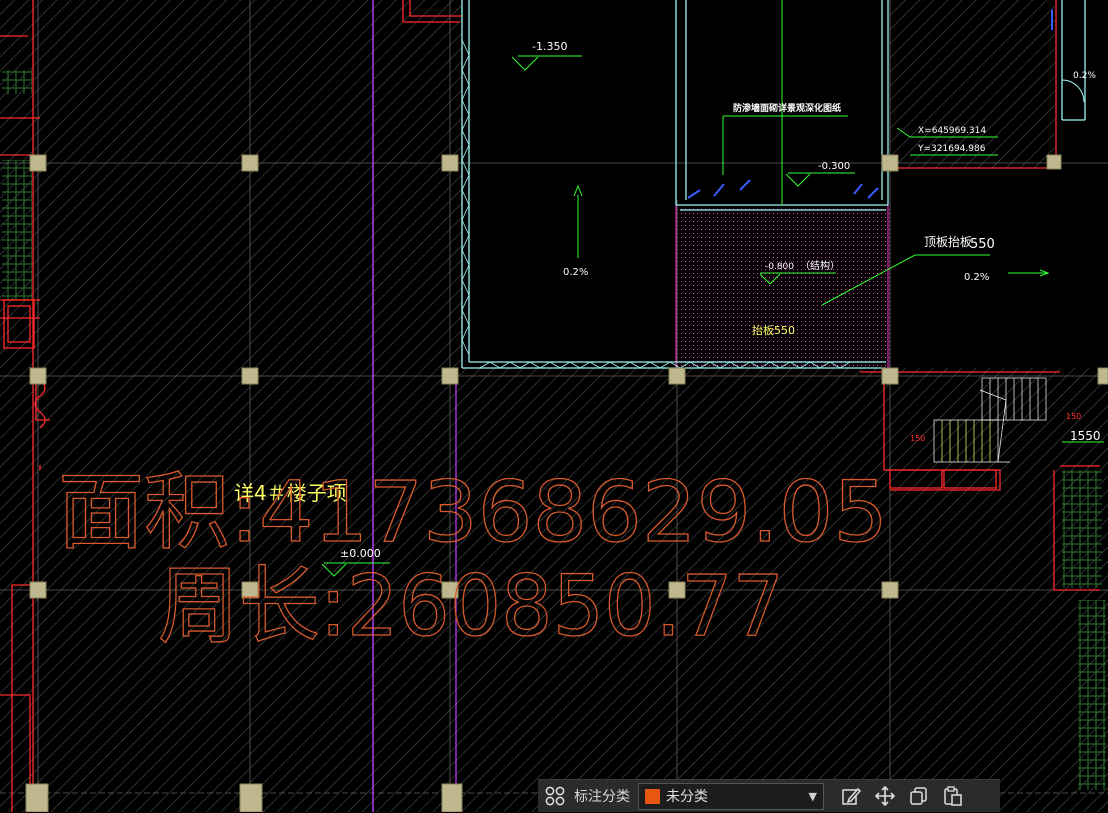 The height and width of the screenshot is (813, 1108). I want to click on coord-y: Y=321694.986, so click(951, 149).